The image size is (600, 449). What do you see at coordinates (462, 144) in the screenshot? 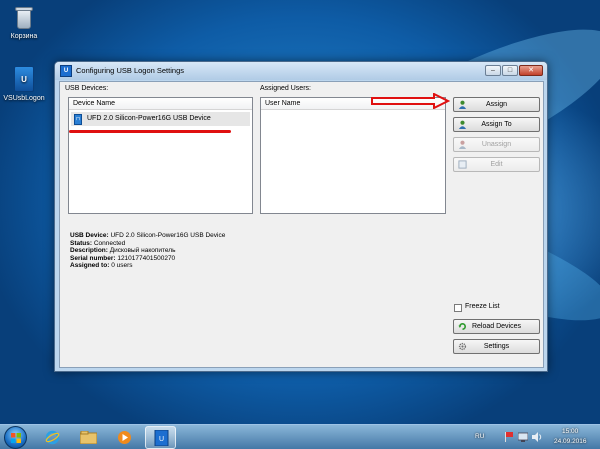
I see `user-remove-icon` at bounding box center [462, 144].